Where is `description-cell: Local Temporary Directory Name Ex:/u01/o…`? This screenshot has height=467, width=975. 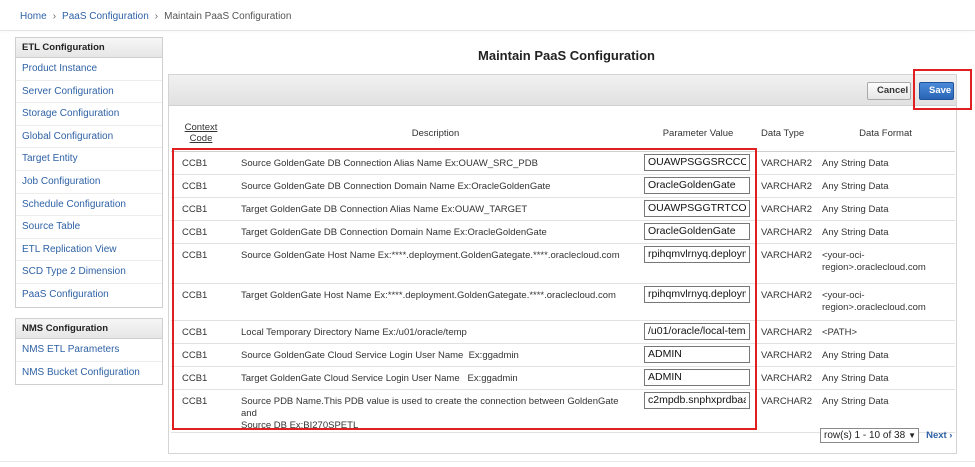
description-cell: Local Temporary Directory Name Ex:/u01/o… is located at coordinates (435, 332).